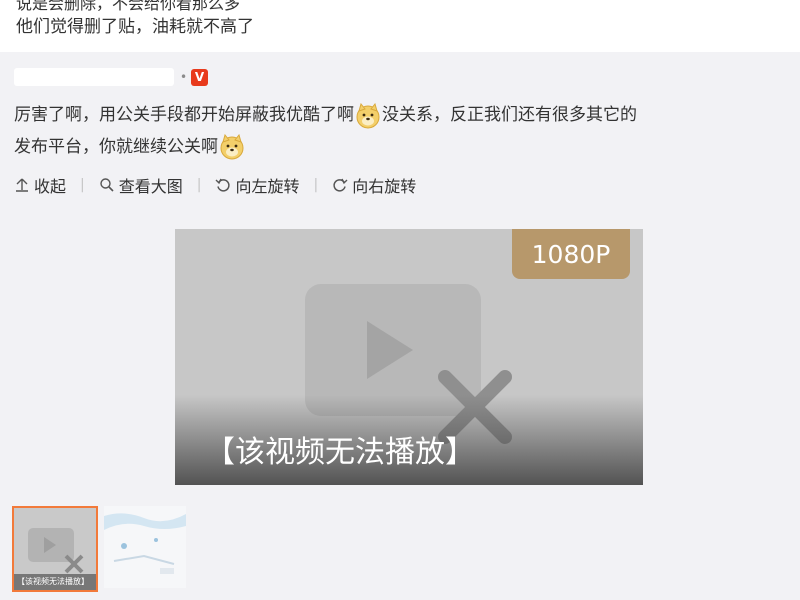 The height and width of the screenshot is (600, 800). I want to click on comment-user-row: • V, so click(111, 77).